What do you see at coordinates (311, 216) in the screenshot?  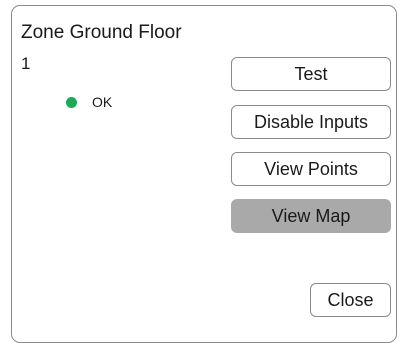 I see `view-map-button: View Map` at bounding box center [311, 216].